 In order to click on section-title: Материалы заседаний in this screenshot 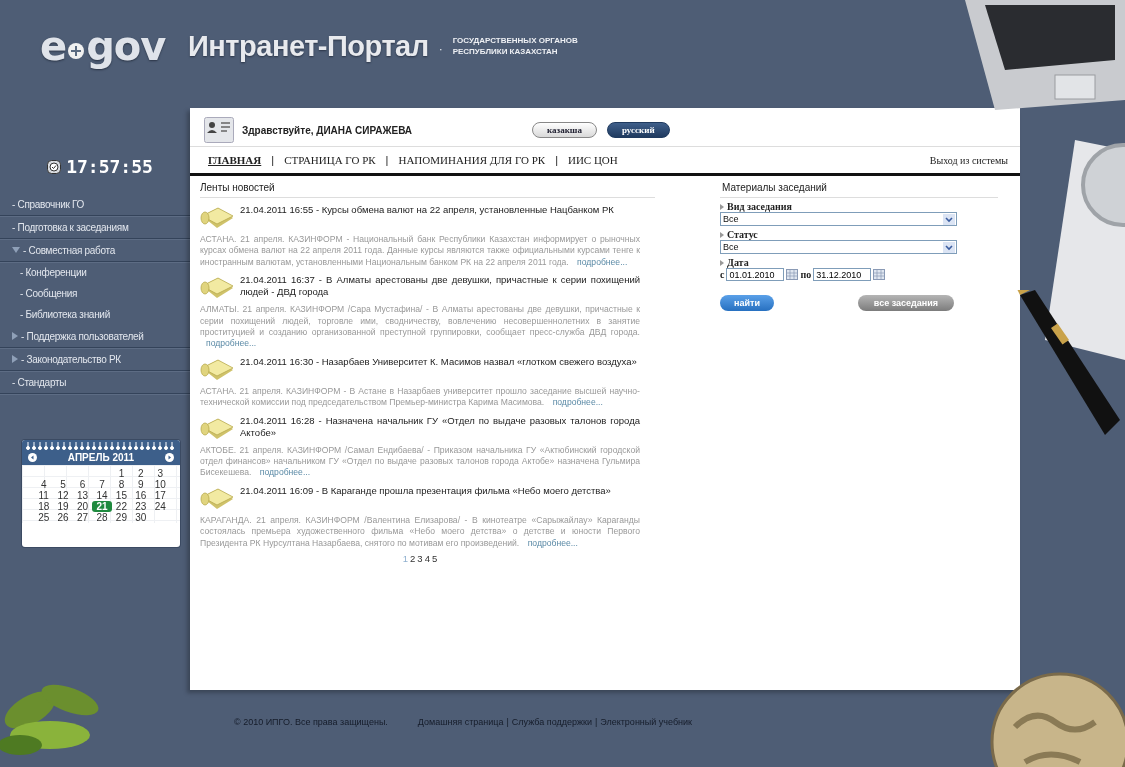, I will do `click(859, 189)`.